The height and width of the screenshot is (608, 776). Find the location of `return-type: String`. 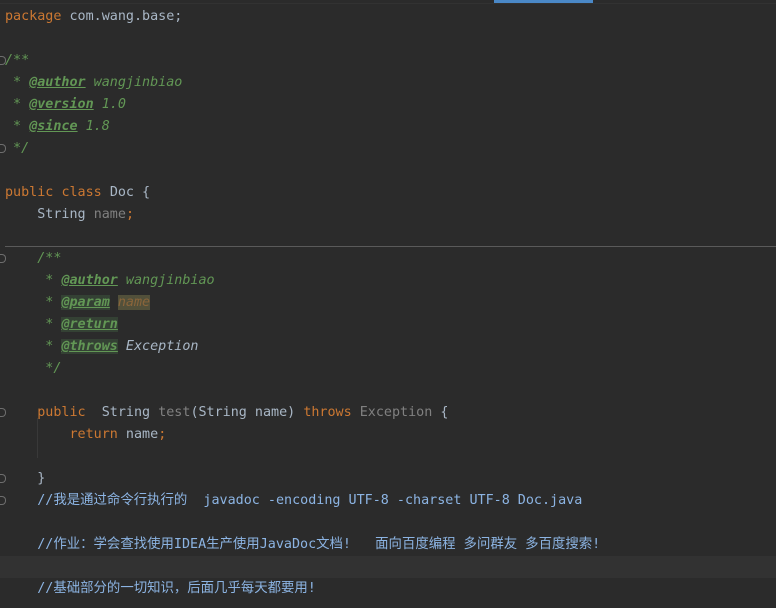

return-type: String is located at coordinates (122, 412).